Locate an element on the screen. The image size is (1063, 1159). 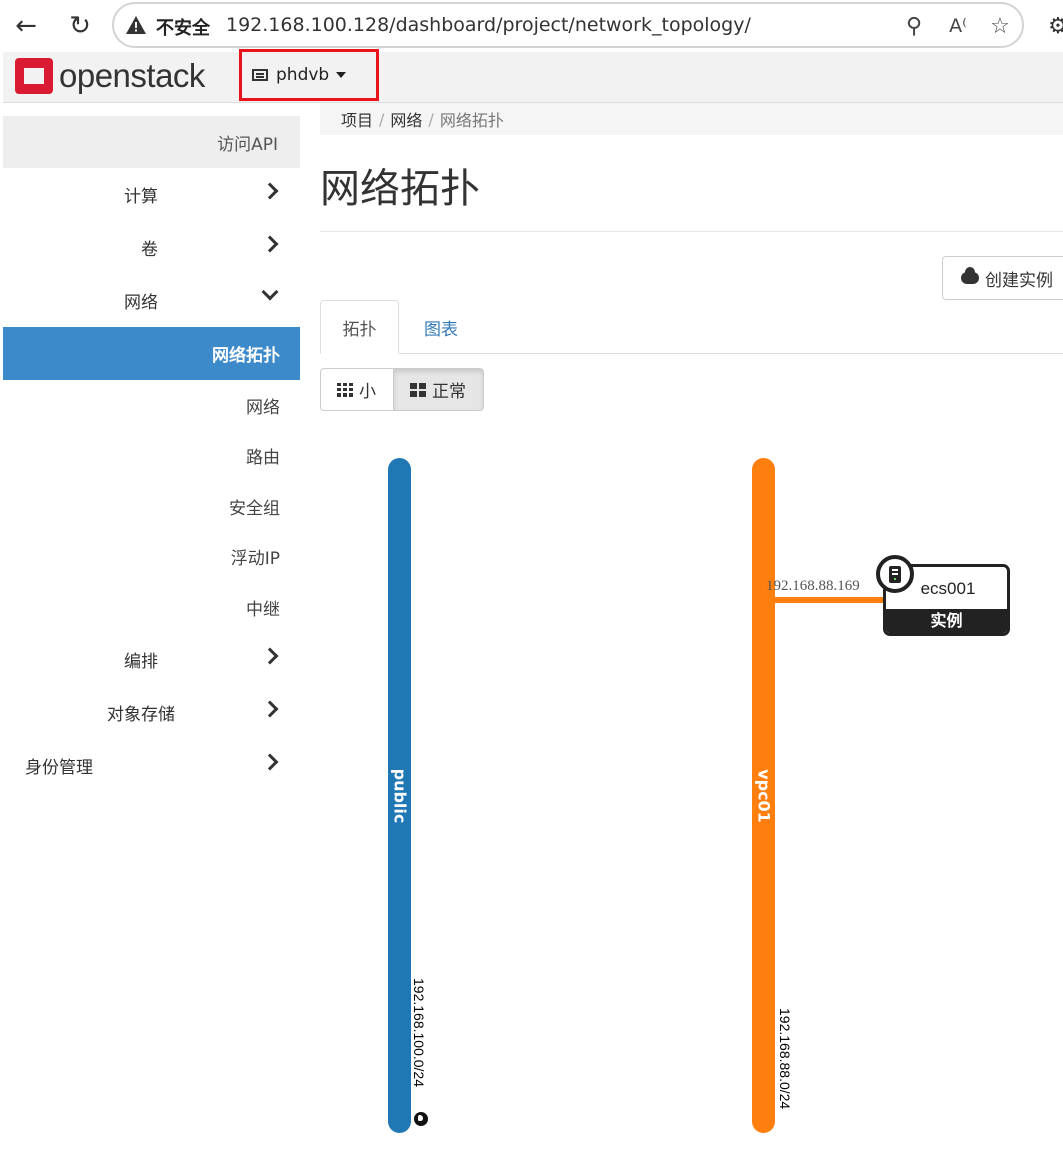
network-vpc01: vpc01 is located at coordinates (763, 795).